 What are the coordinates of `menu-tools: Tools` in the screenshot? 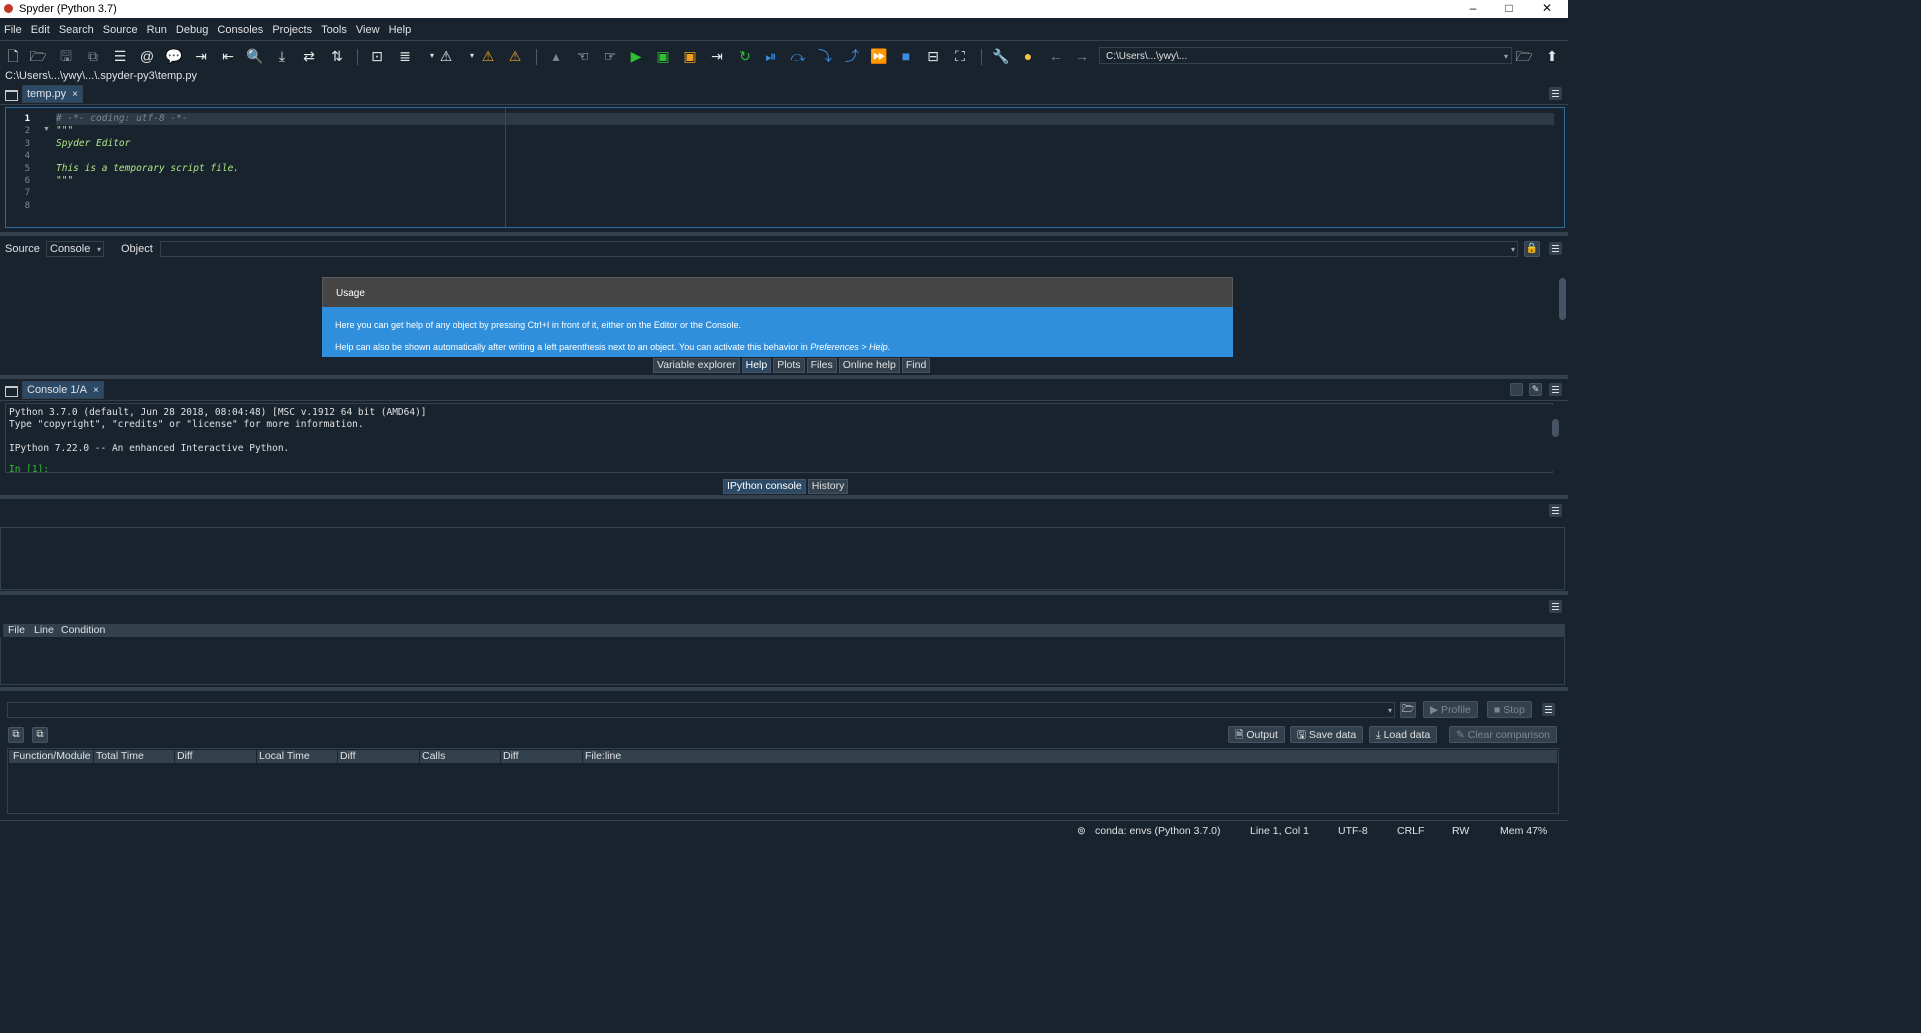 It's located at (334, 30).